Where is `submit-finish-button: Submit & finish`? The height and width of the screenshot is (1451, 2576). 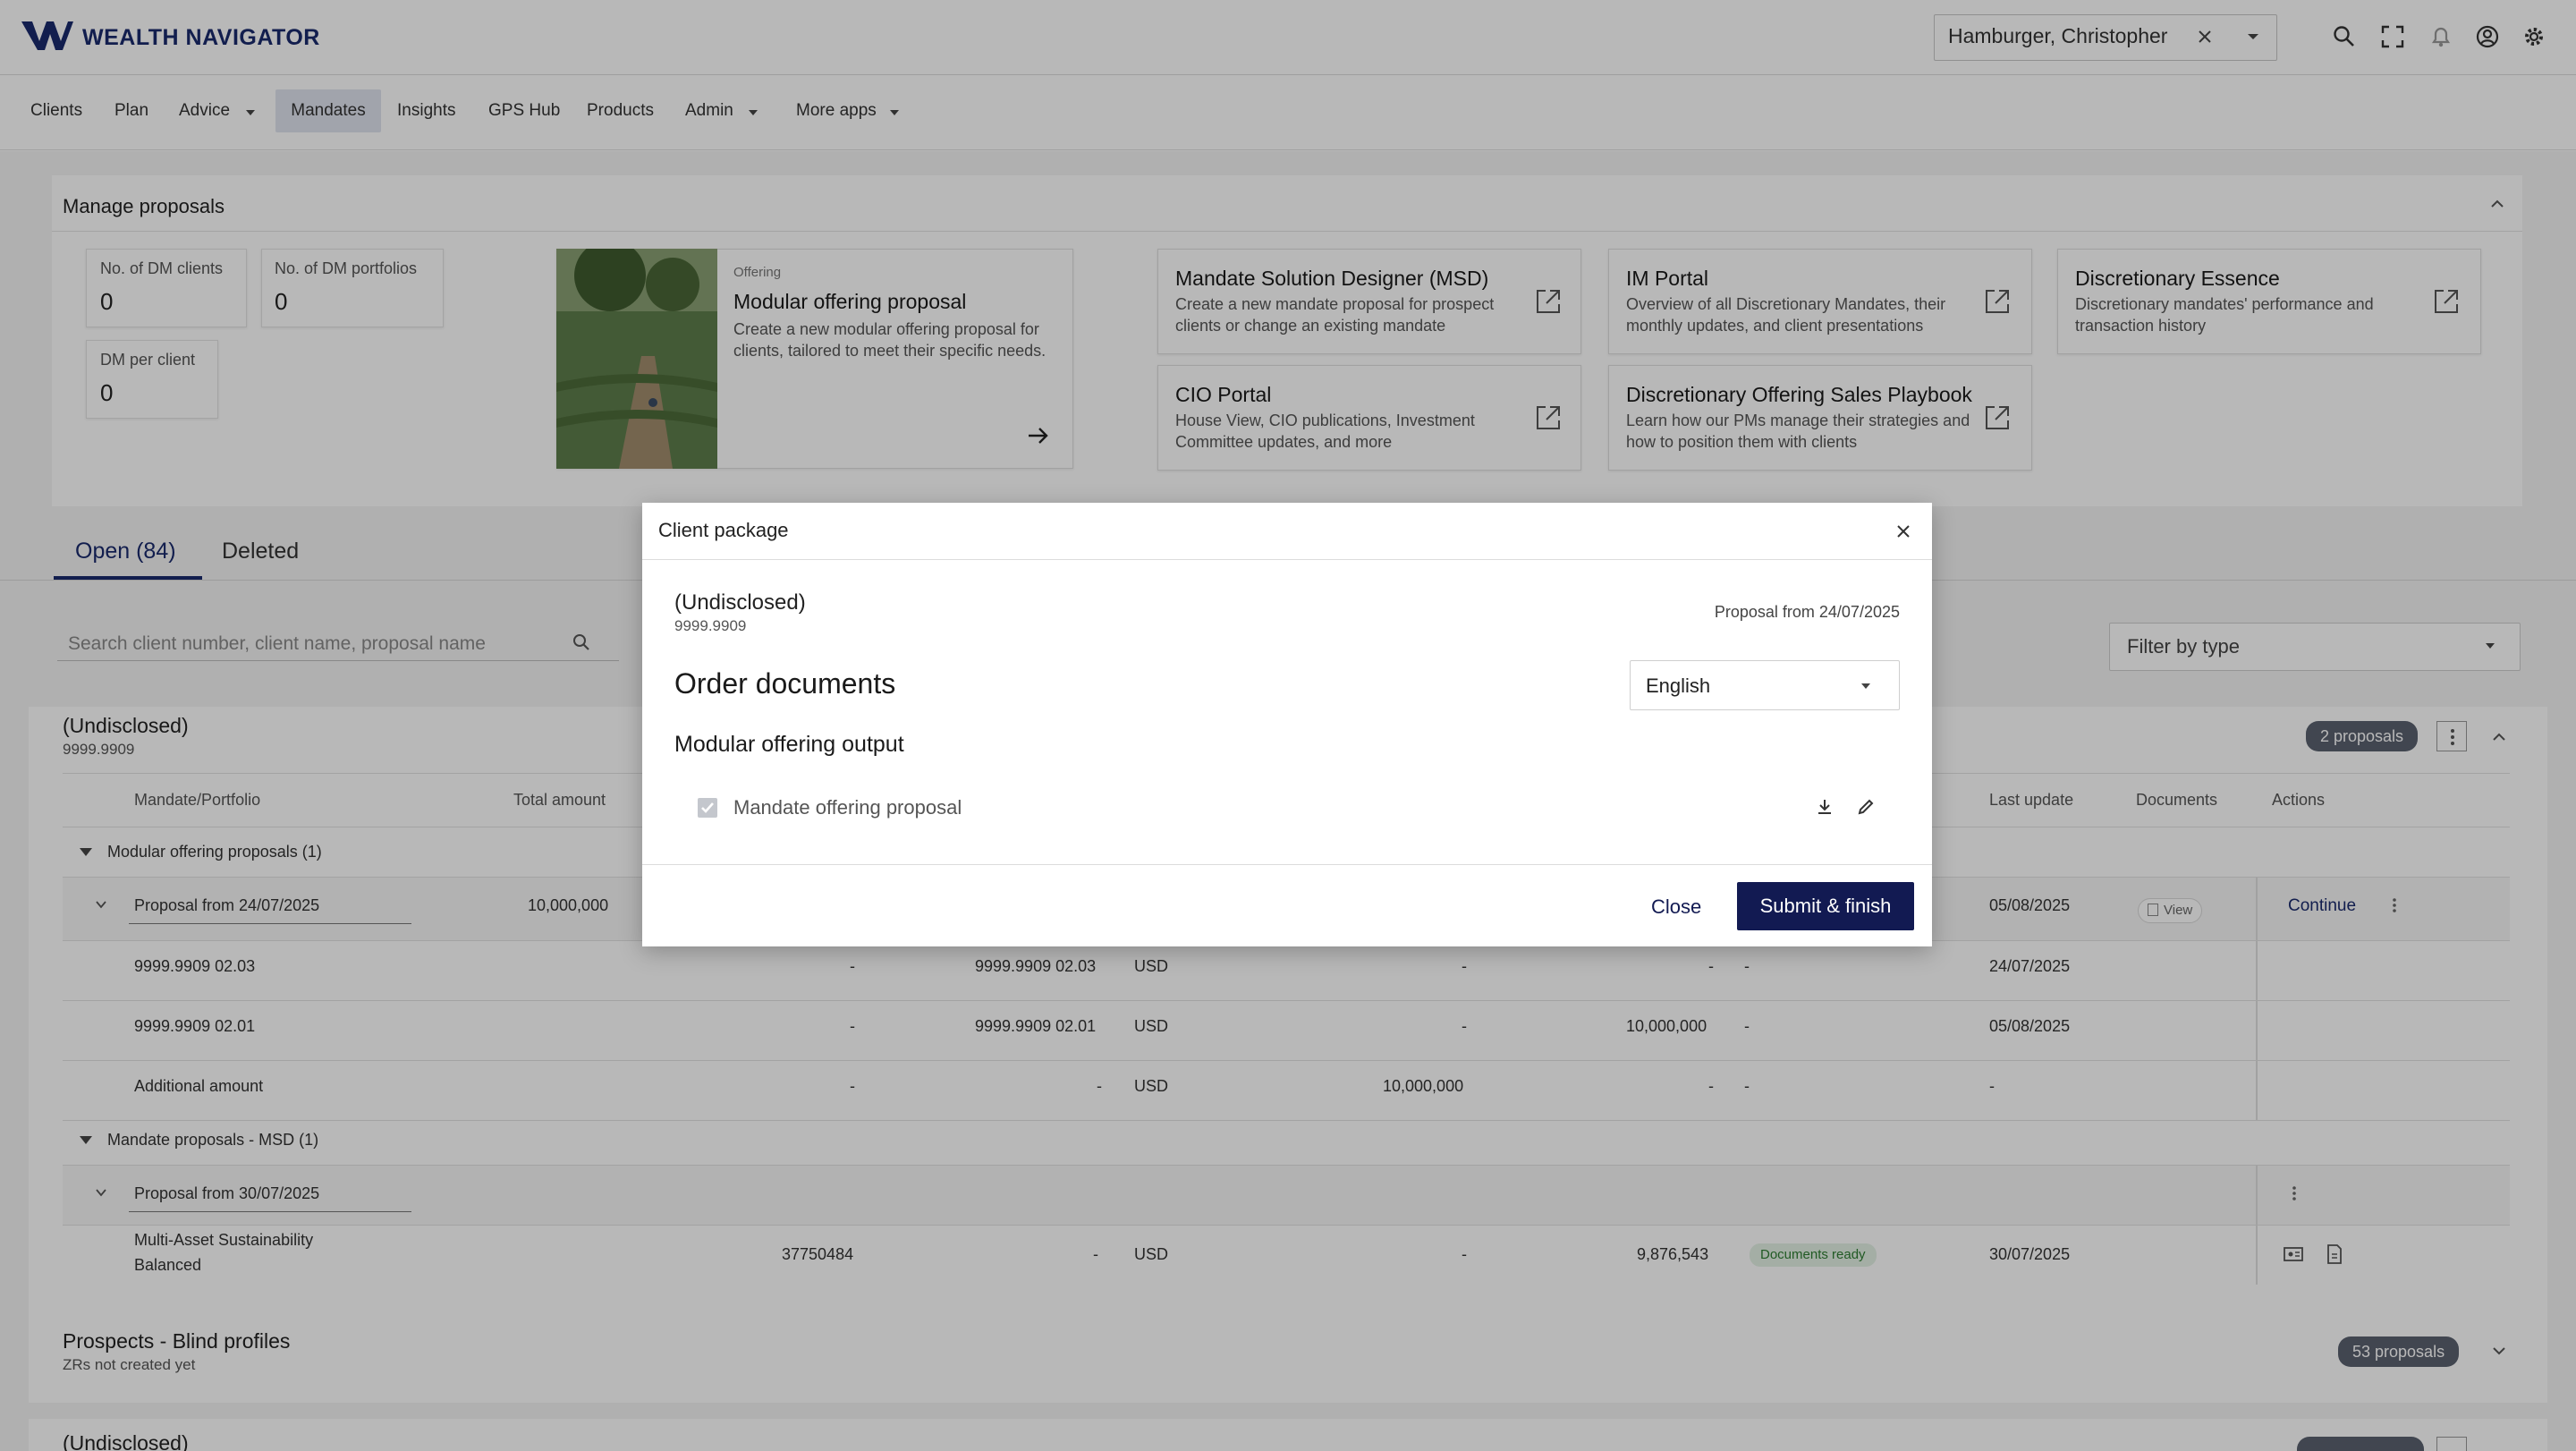
submit-finish-button: Submit & finish is located at coordinates (1825, 906).